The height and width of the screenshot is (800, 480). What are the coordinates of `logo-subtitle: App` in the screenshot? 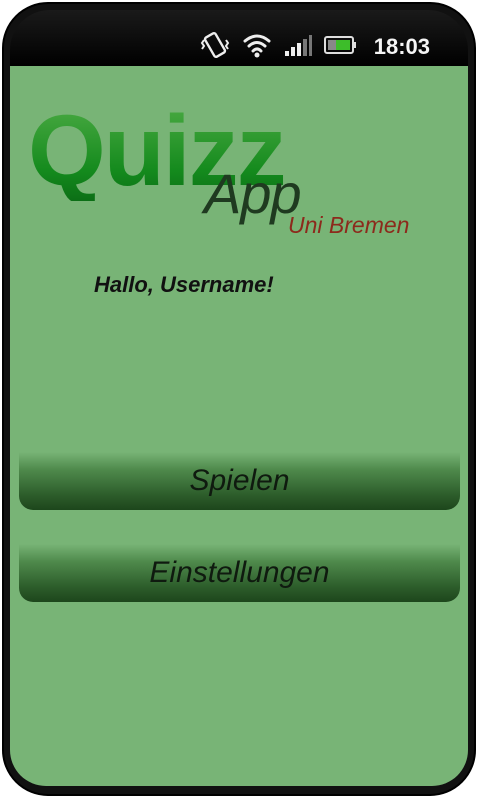 It's located at (253, 193).